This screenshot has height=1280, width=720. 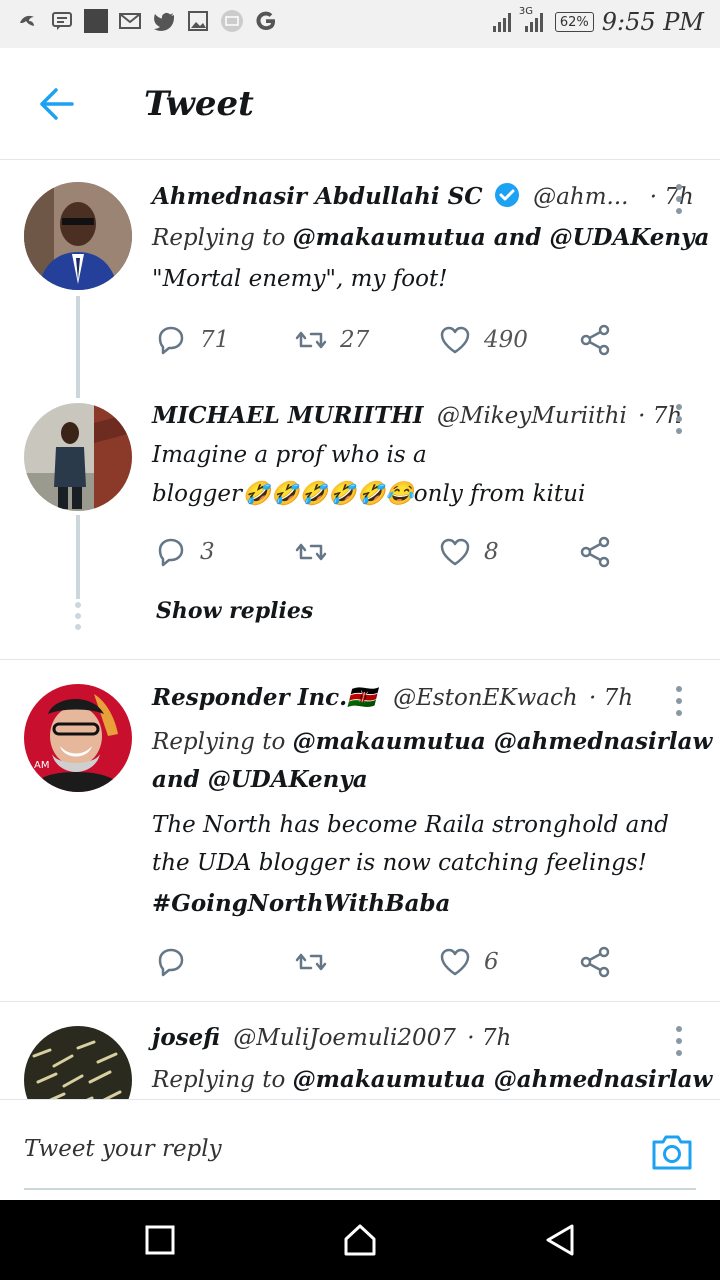 What do you see at coordinates (171, 962) in the screenshot?
I see `reply-action` at bounding box center [171, 962].